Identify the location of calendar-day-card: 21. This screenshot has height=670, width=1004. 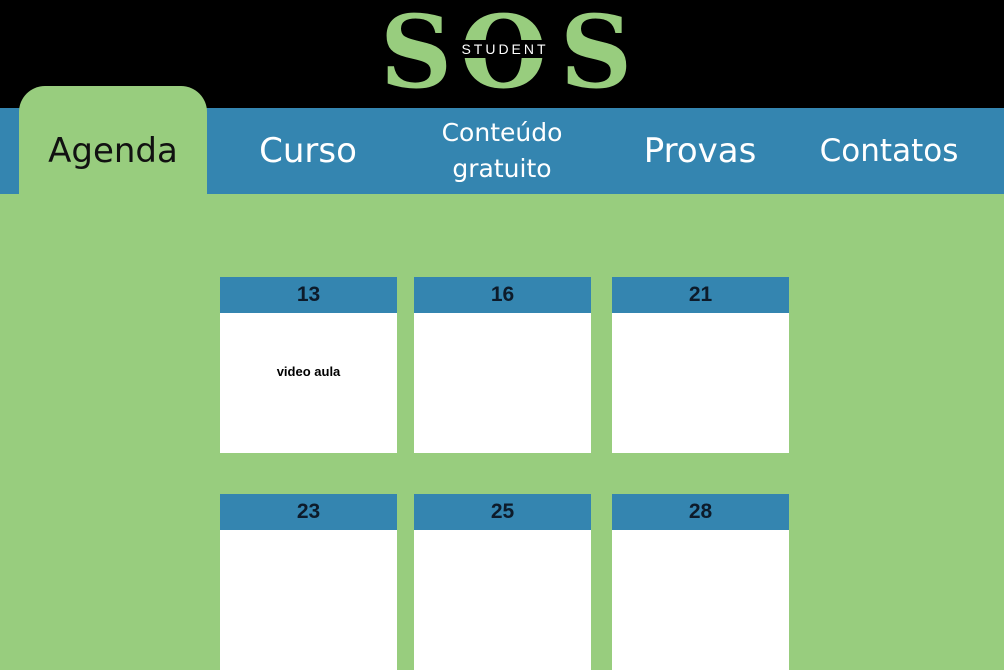
(700, 365).